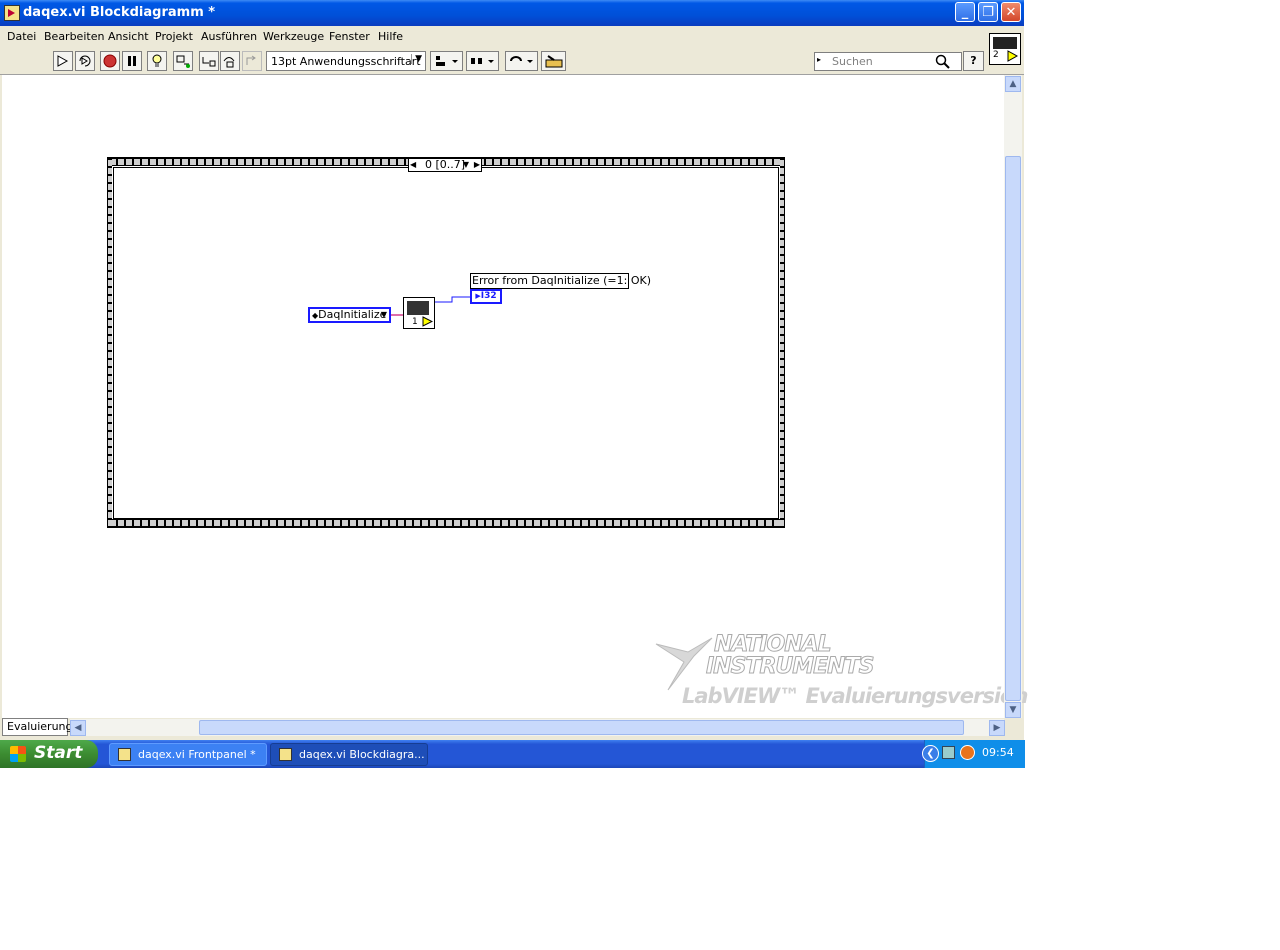  Describe the element at coordinates (1013, 428) in the screenshot. I see `vertical-scroll-thumb` at that location.